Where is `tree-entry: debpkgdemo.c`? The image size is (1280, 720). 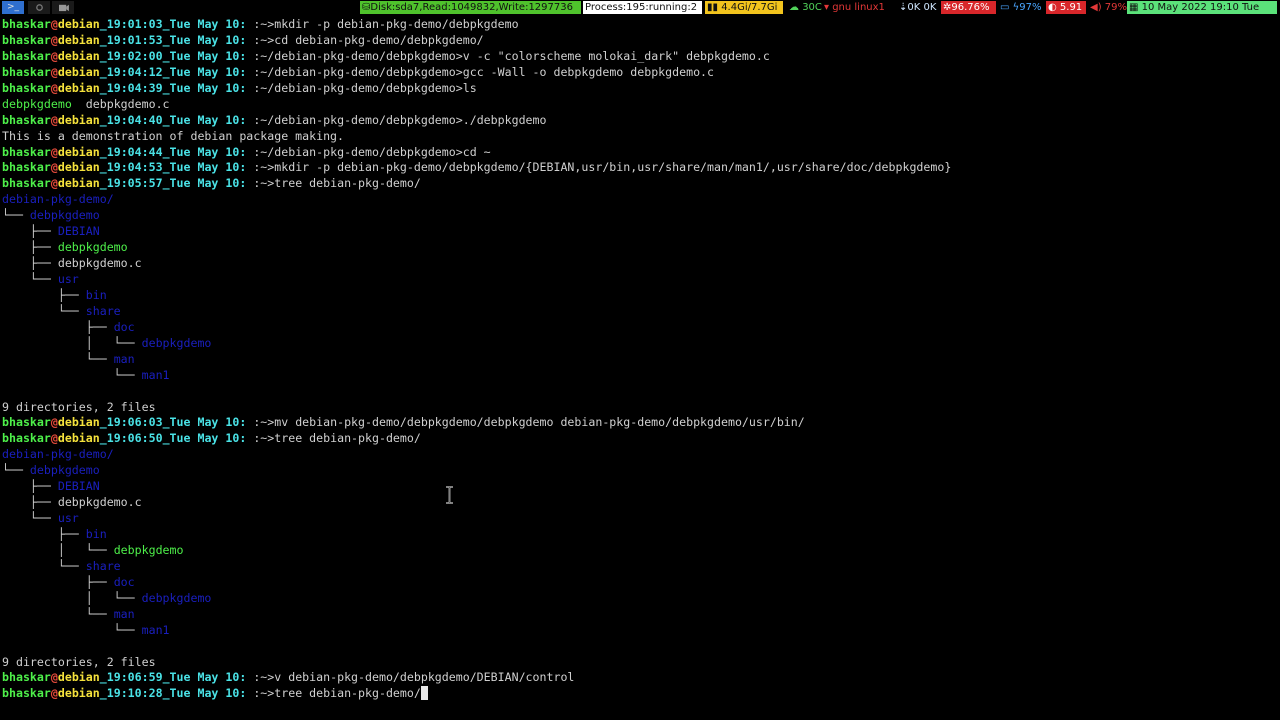
tree-entry: debpkgdemo.c is located at coordinates (99, 263).